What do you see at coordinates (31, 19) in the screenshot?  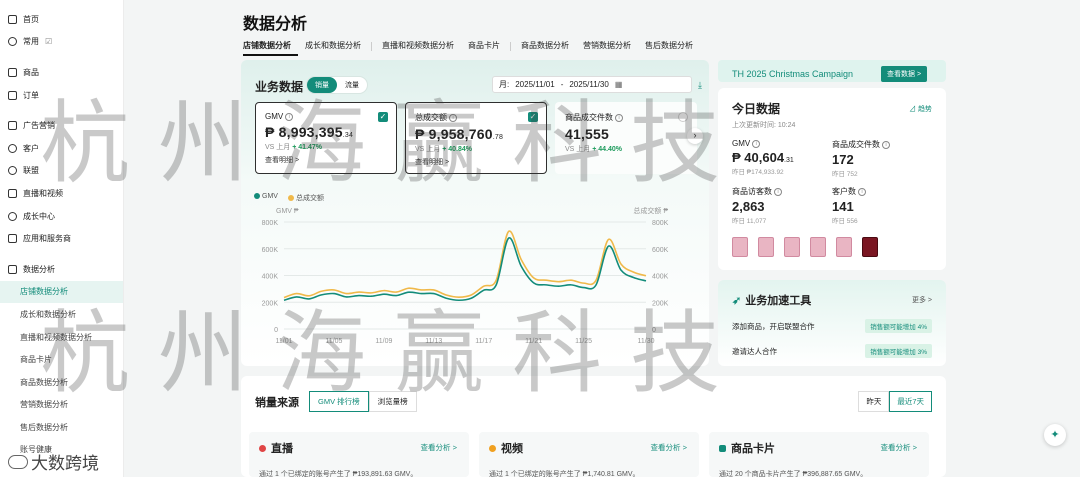 I see `sidebar-item-label: 首页` at bounding box center [31, 19].